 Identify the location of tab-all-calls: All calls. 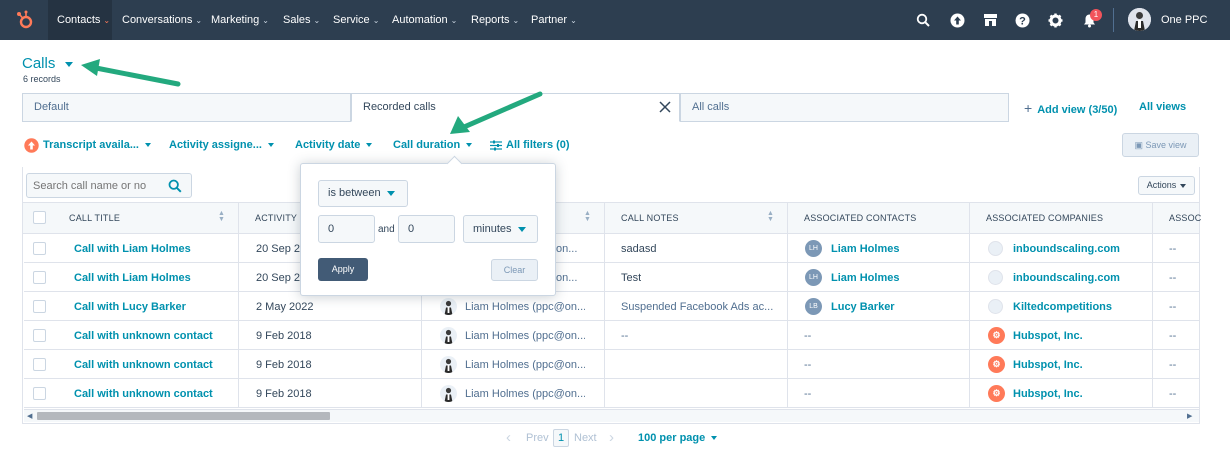
(844, 107).